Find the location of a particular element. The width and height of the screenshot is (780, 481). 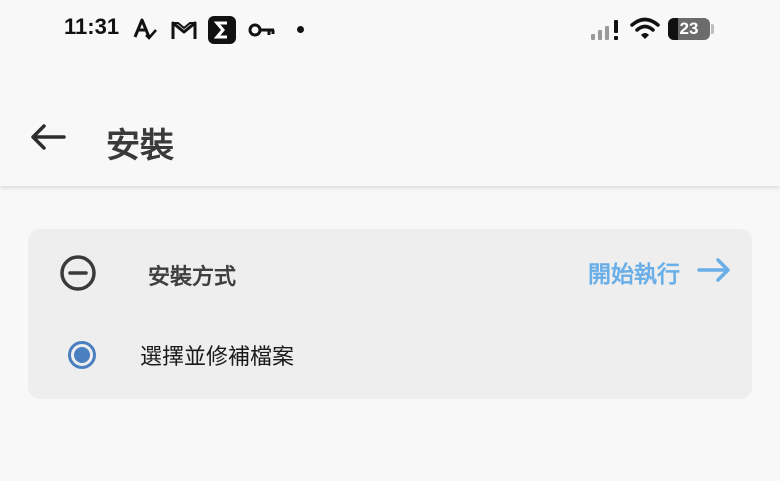

start-run-button: 開始執行 is located at coordinates (660, 272).